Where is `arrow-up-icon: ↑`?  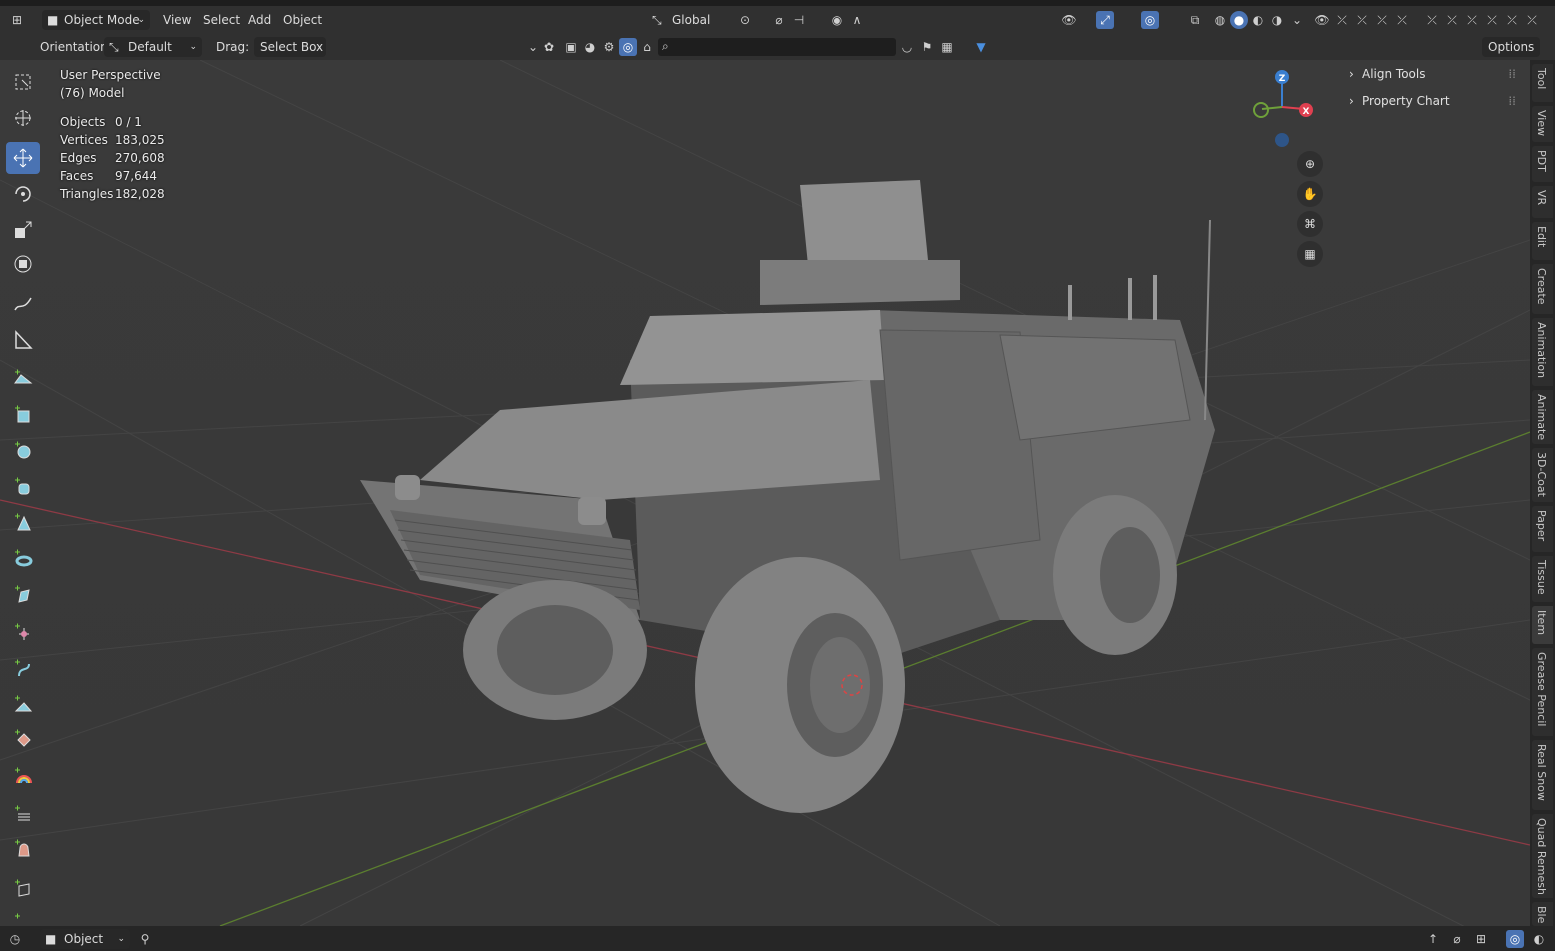 arrow-up-icon: ↑ is located at coordinates (1433, 939).